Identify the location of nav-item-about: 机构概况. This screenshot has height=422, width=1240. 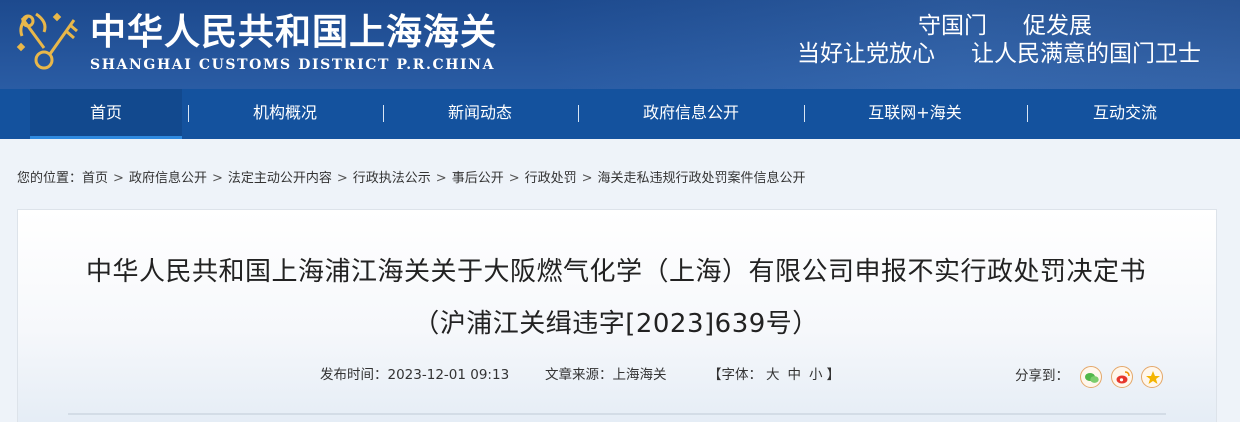
(285, 114).